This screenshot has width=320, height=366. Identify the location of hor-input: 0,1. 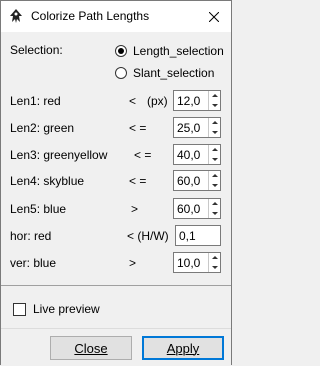
(198, 235).